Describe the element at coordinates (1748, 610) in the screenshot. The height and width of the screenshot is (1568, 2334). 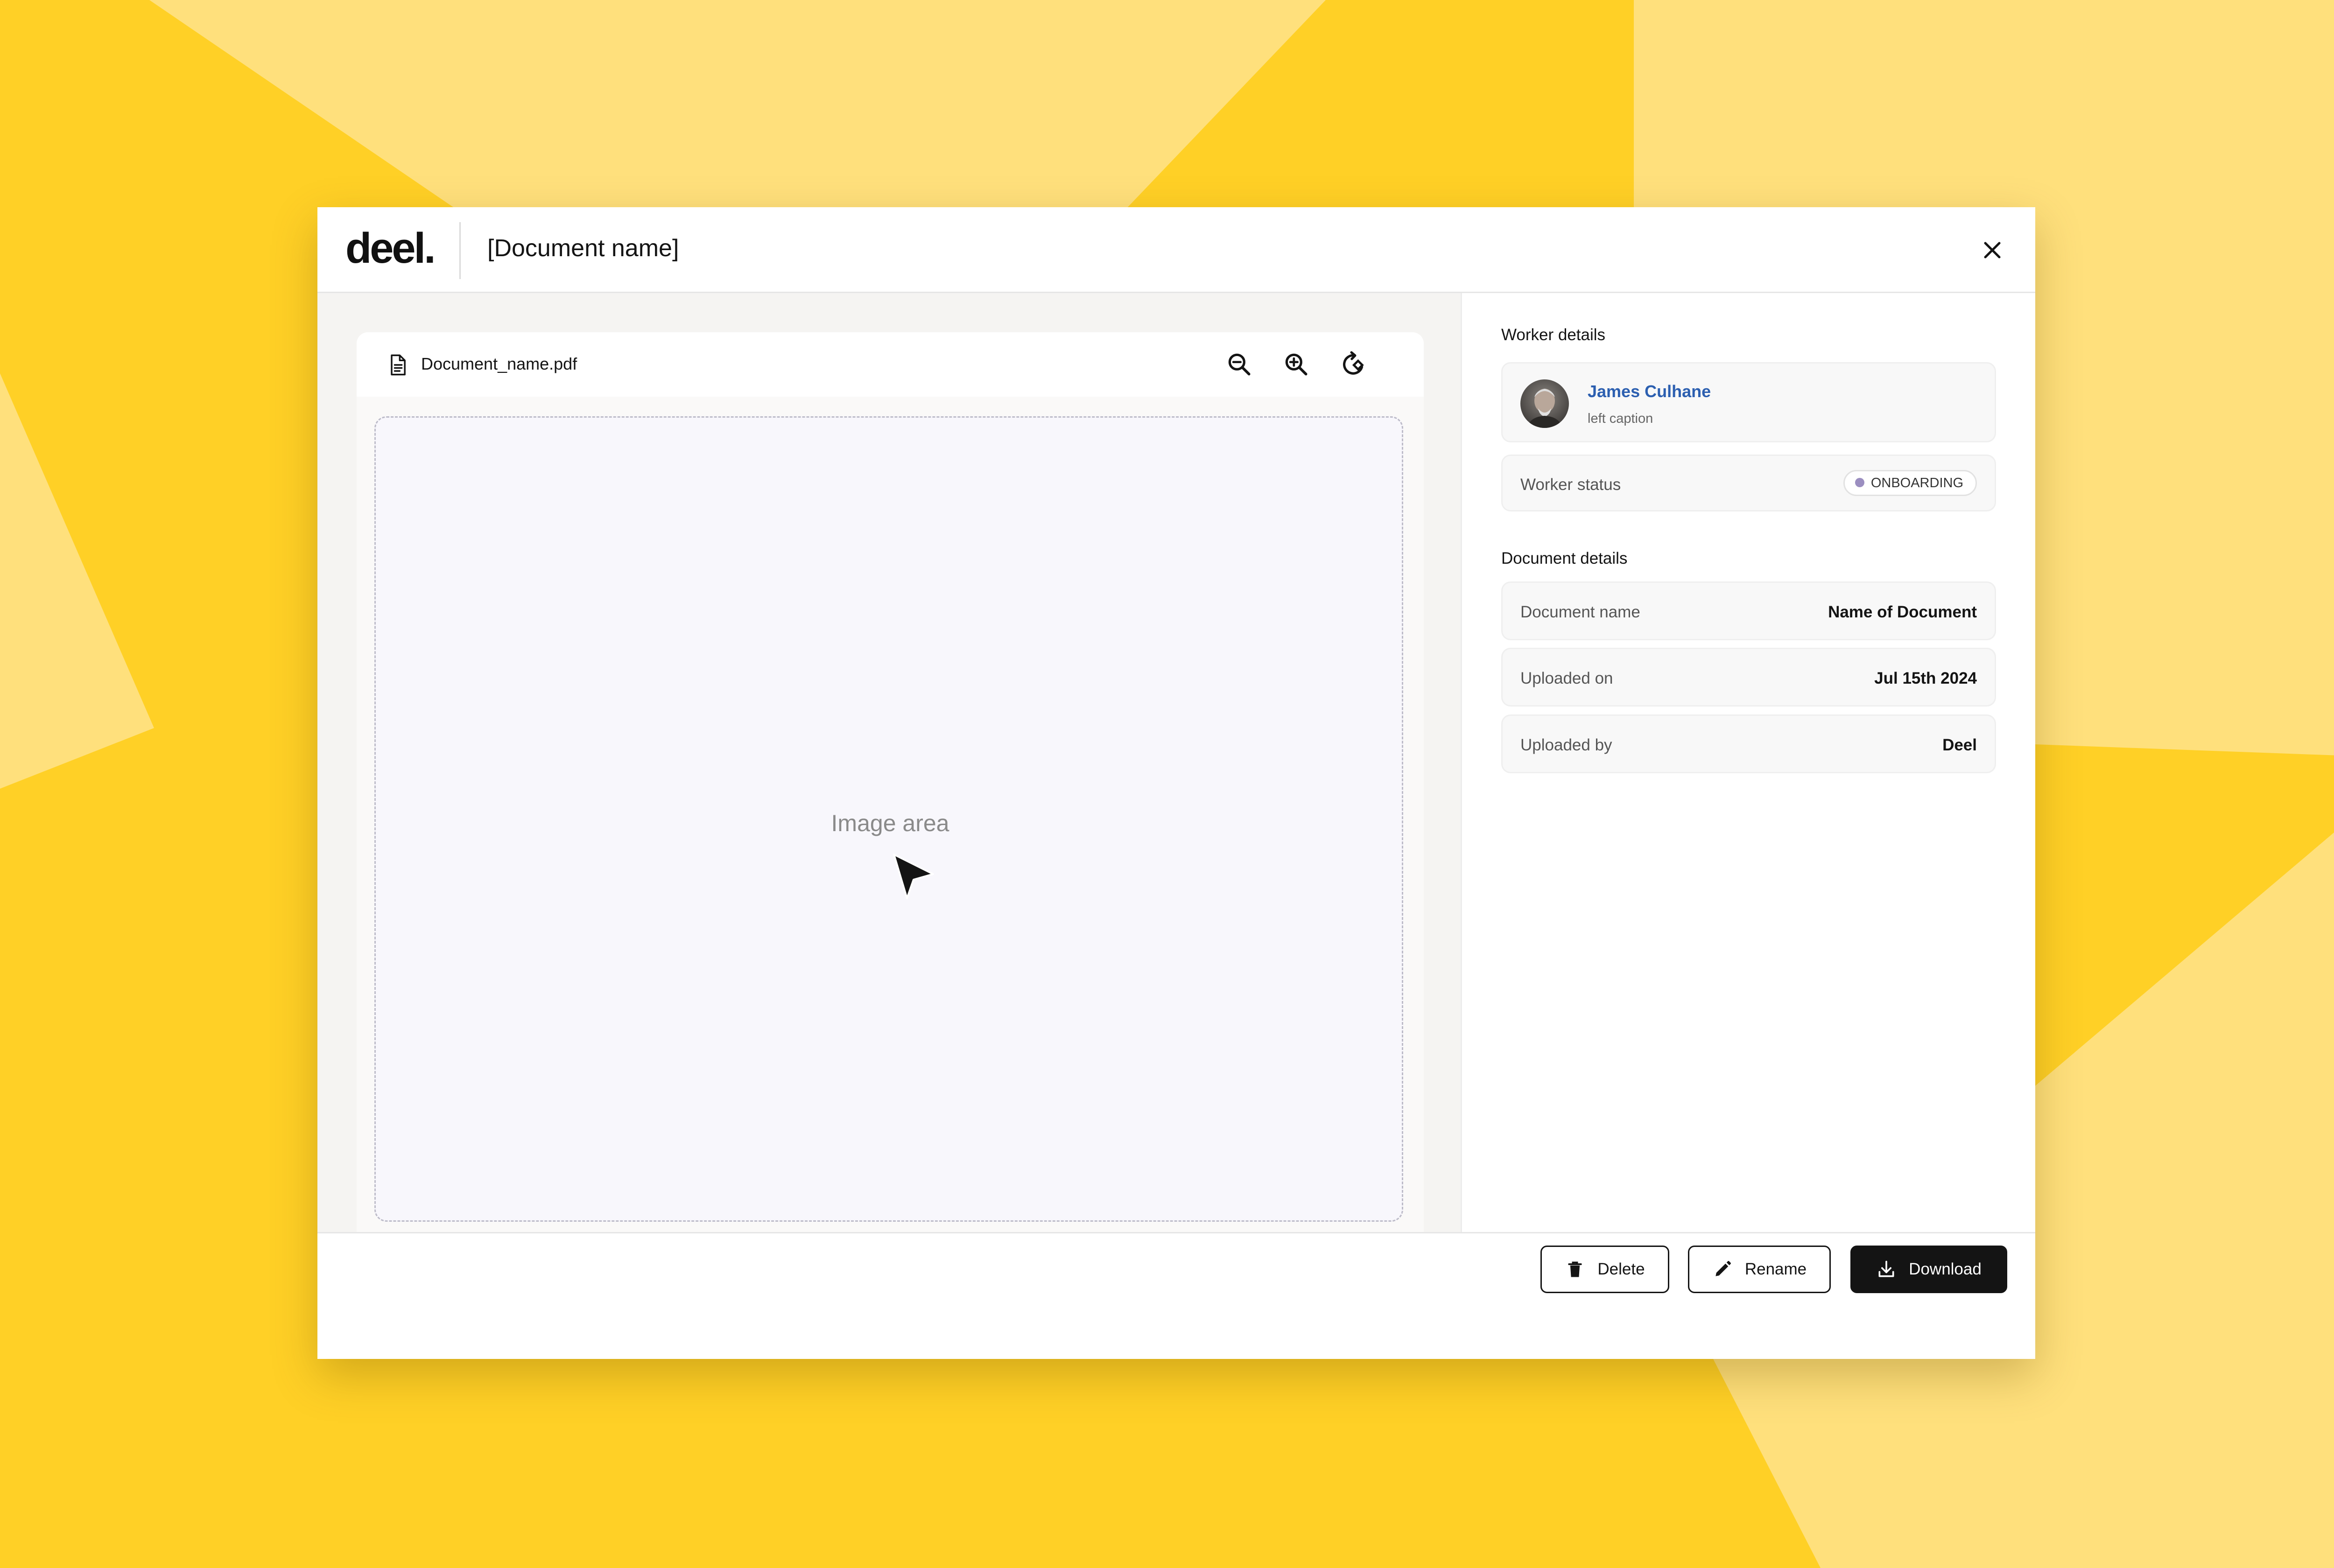
I see `detail-row-document-name: Document name Name of Document` at that location.